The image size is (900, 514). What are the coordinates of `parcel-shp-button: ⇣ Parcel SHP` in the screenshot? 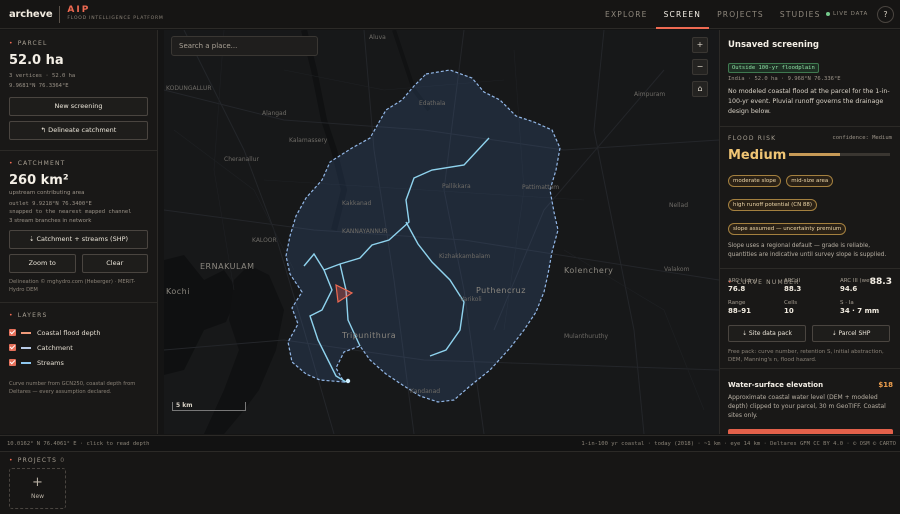 It's located at (851, 333).